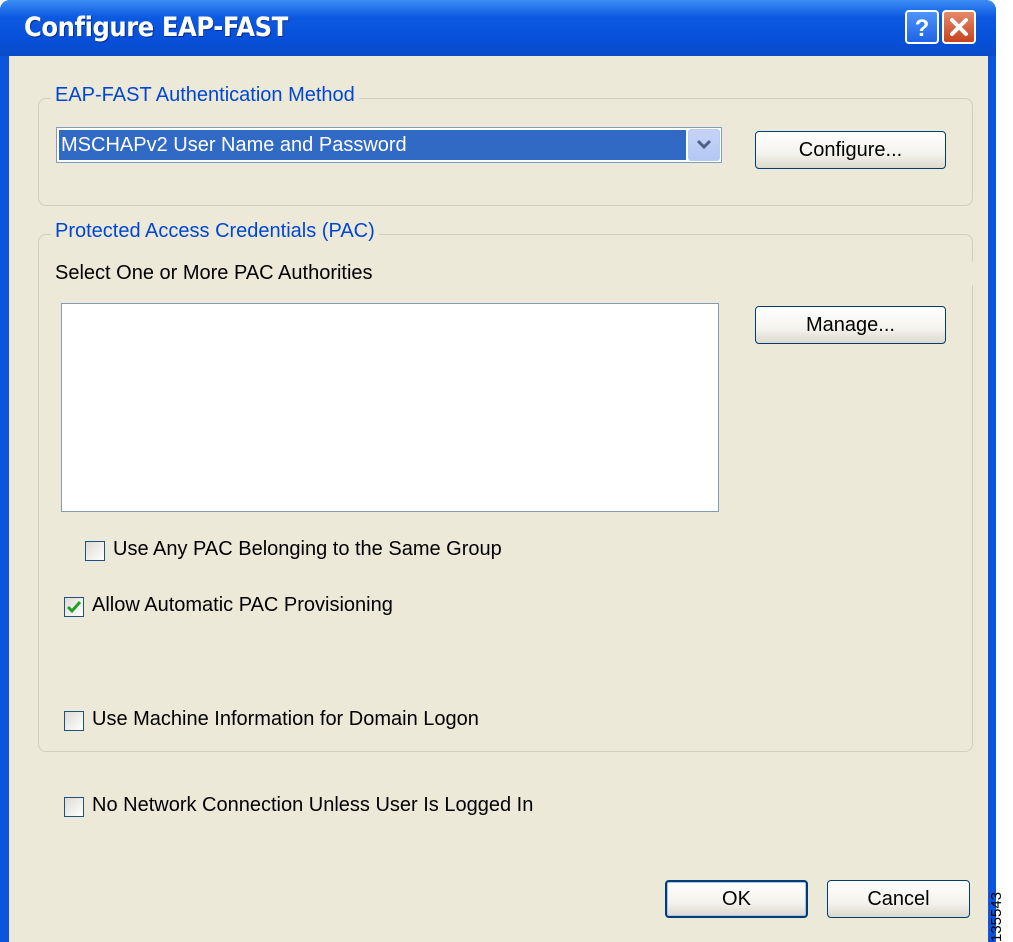  I want to click on pac-legend: Protected Access Credentials (PAC), so click(215, 231).